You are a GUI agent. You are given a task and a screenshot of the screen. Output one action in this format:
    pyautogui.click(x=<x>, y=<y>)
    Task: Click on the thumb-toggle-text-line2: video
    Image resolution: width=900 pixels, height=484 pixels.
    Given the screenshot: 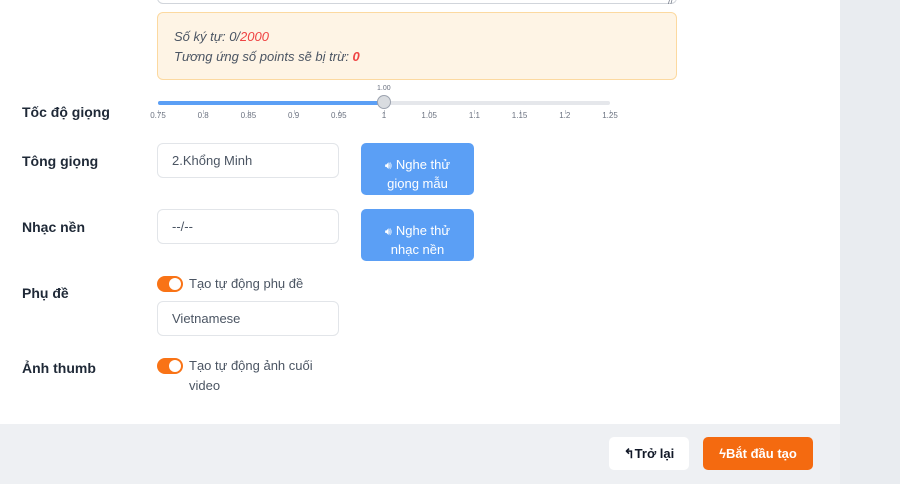 What is the action you would take?
    pyautogui.click(x=205, y=385)
    